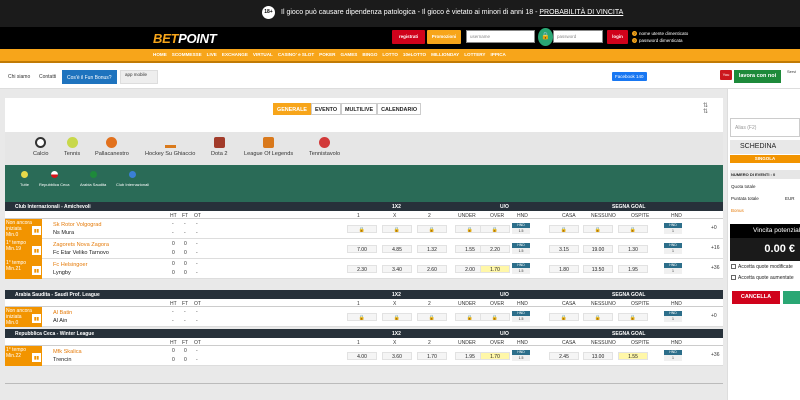 This screenshot has width=800, height=400. Describe the element at coordinates (72, 147) in the screenshot. I see `sport-tennis: Tennis` at that location.